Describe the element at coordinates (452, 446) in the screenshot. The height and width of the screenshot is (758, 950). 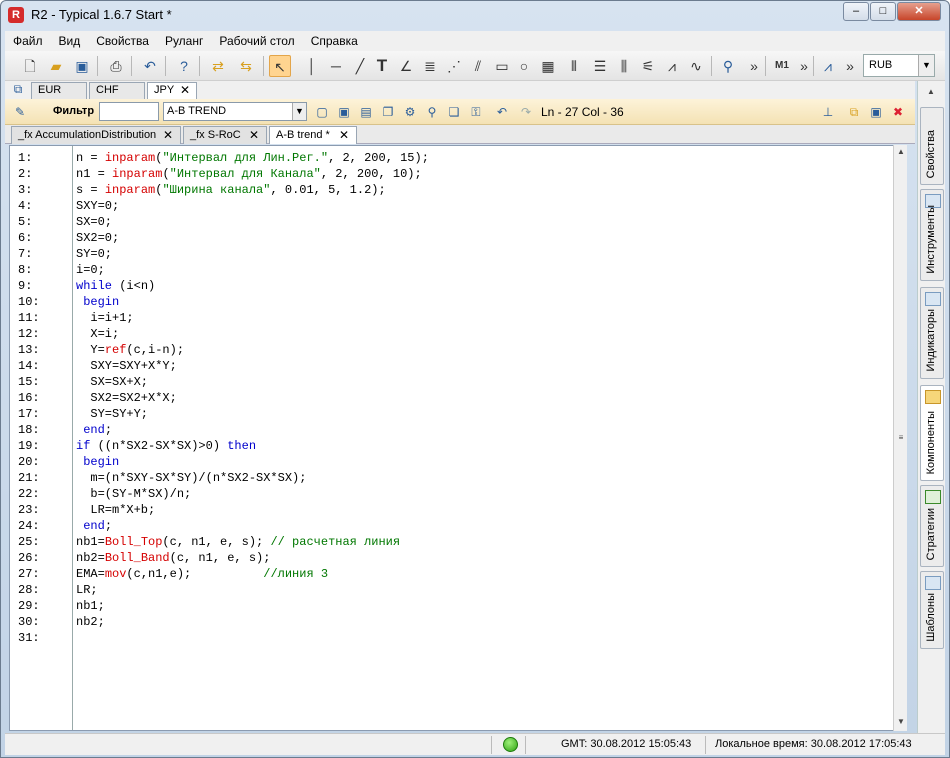
I see `code-line: 19: if ((n*SX2-SX*SX)>0) then` at that location.